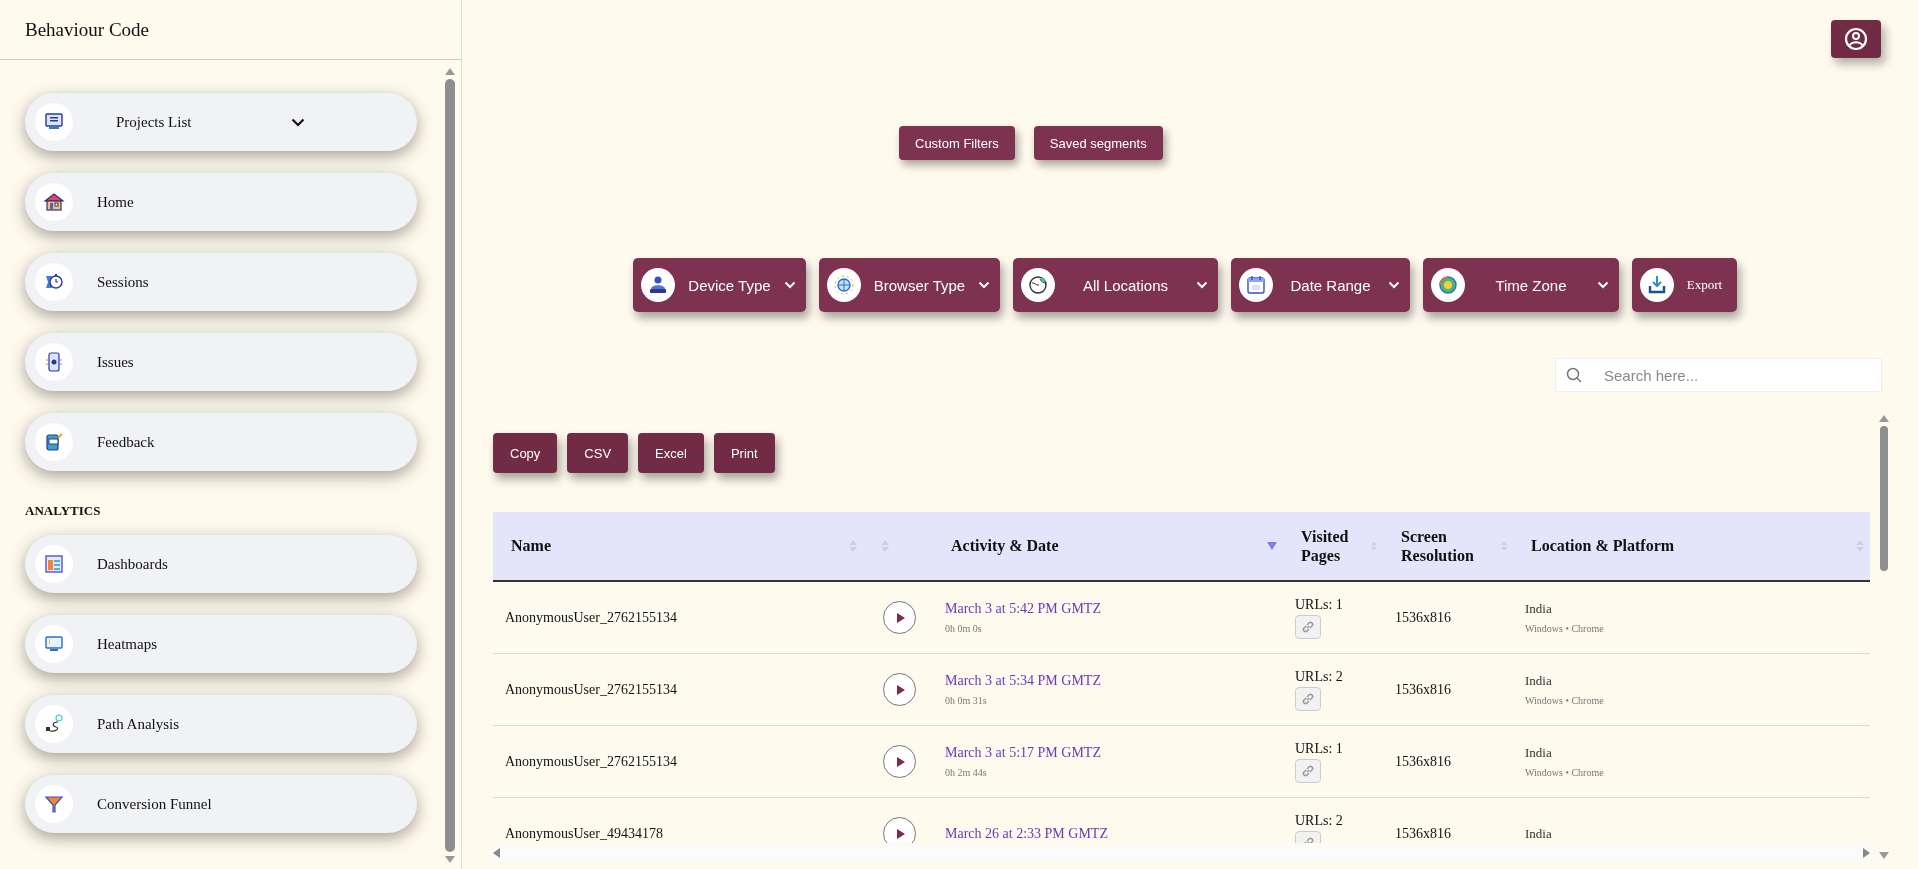 The width and height of the screenshot is (1918, 869). Describe the element at coordinates (1111, 753) in the screenshot. I see `activity-date-link: March 3 at 5:17 PM GMTZ` at that location.